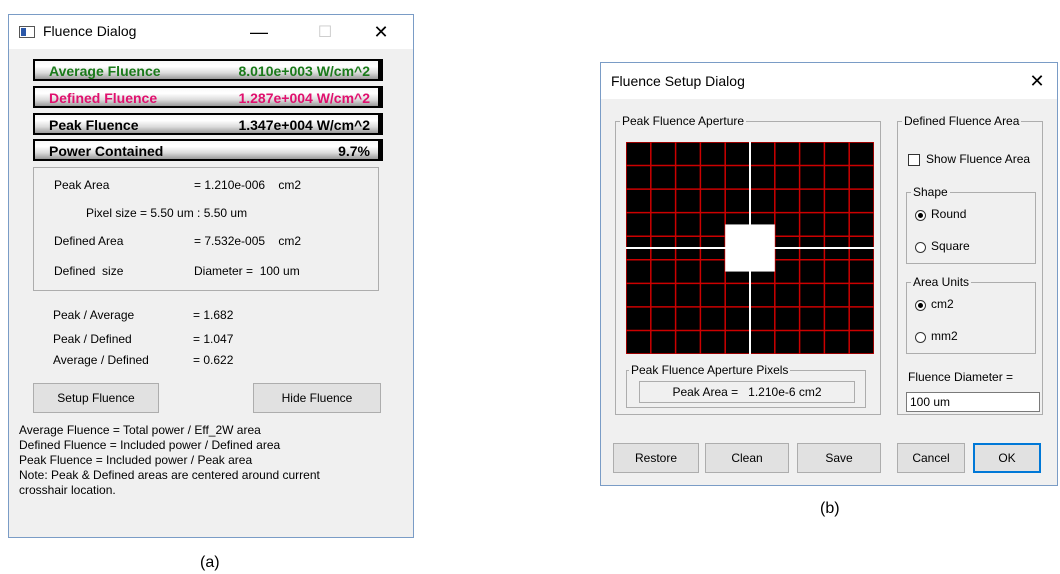 This screenshot has height=574, width=1060. I want to click on peak-pixel-cell, so click(750, 248).